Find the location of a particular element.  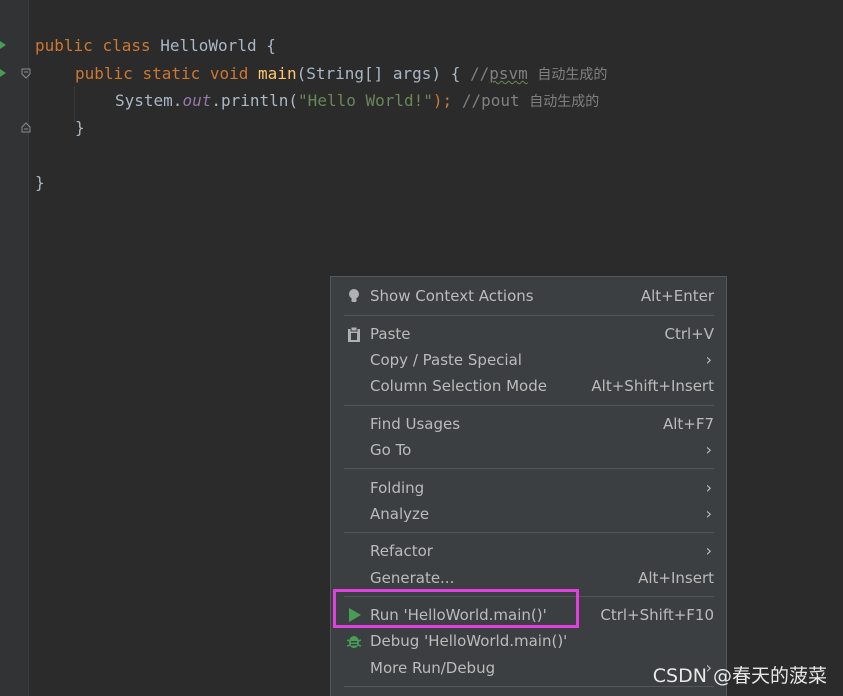

menu-item-go-to: Go To › is located at coordinates (528, 450).